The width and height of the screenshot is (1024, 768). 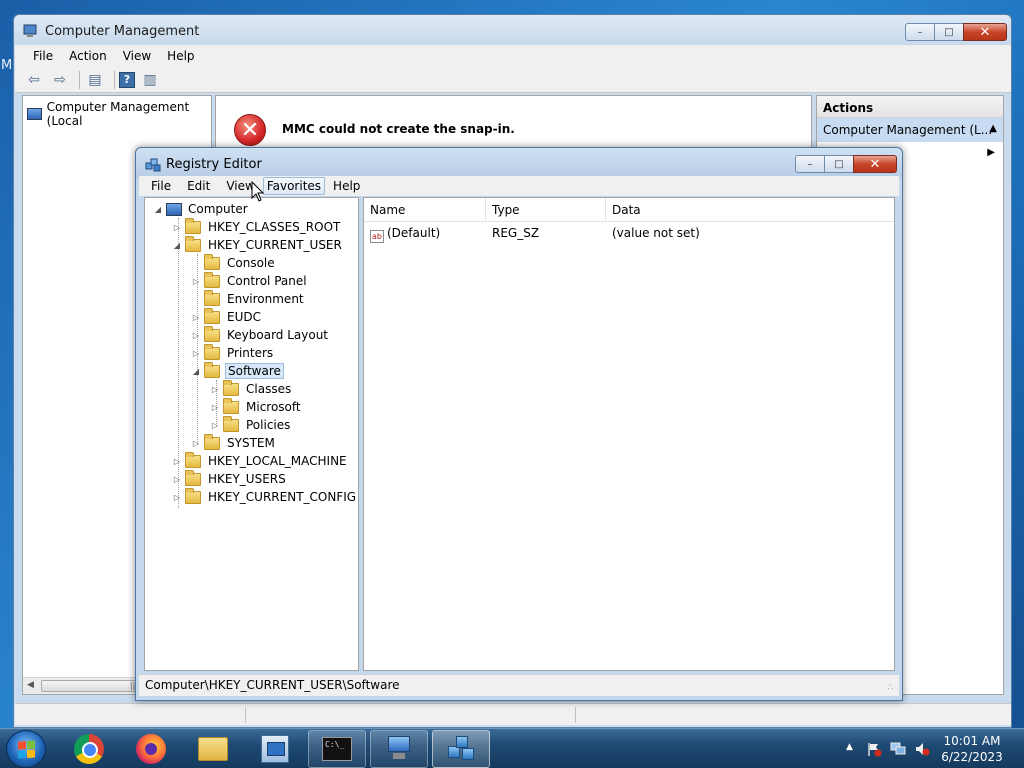 I want to click on mouse-cursor-icon, so click(x=258, y=191).